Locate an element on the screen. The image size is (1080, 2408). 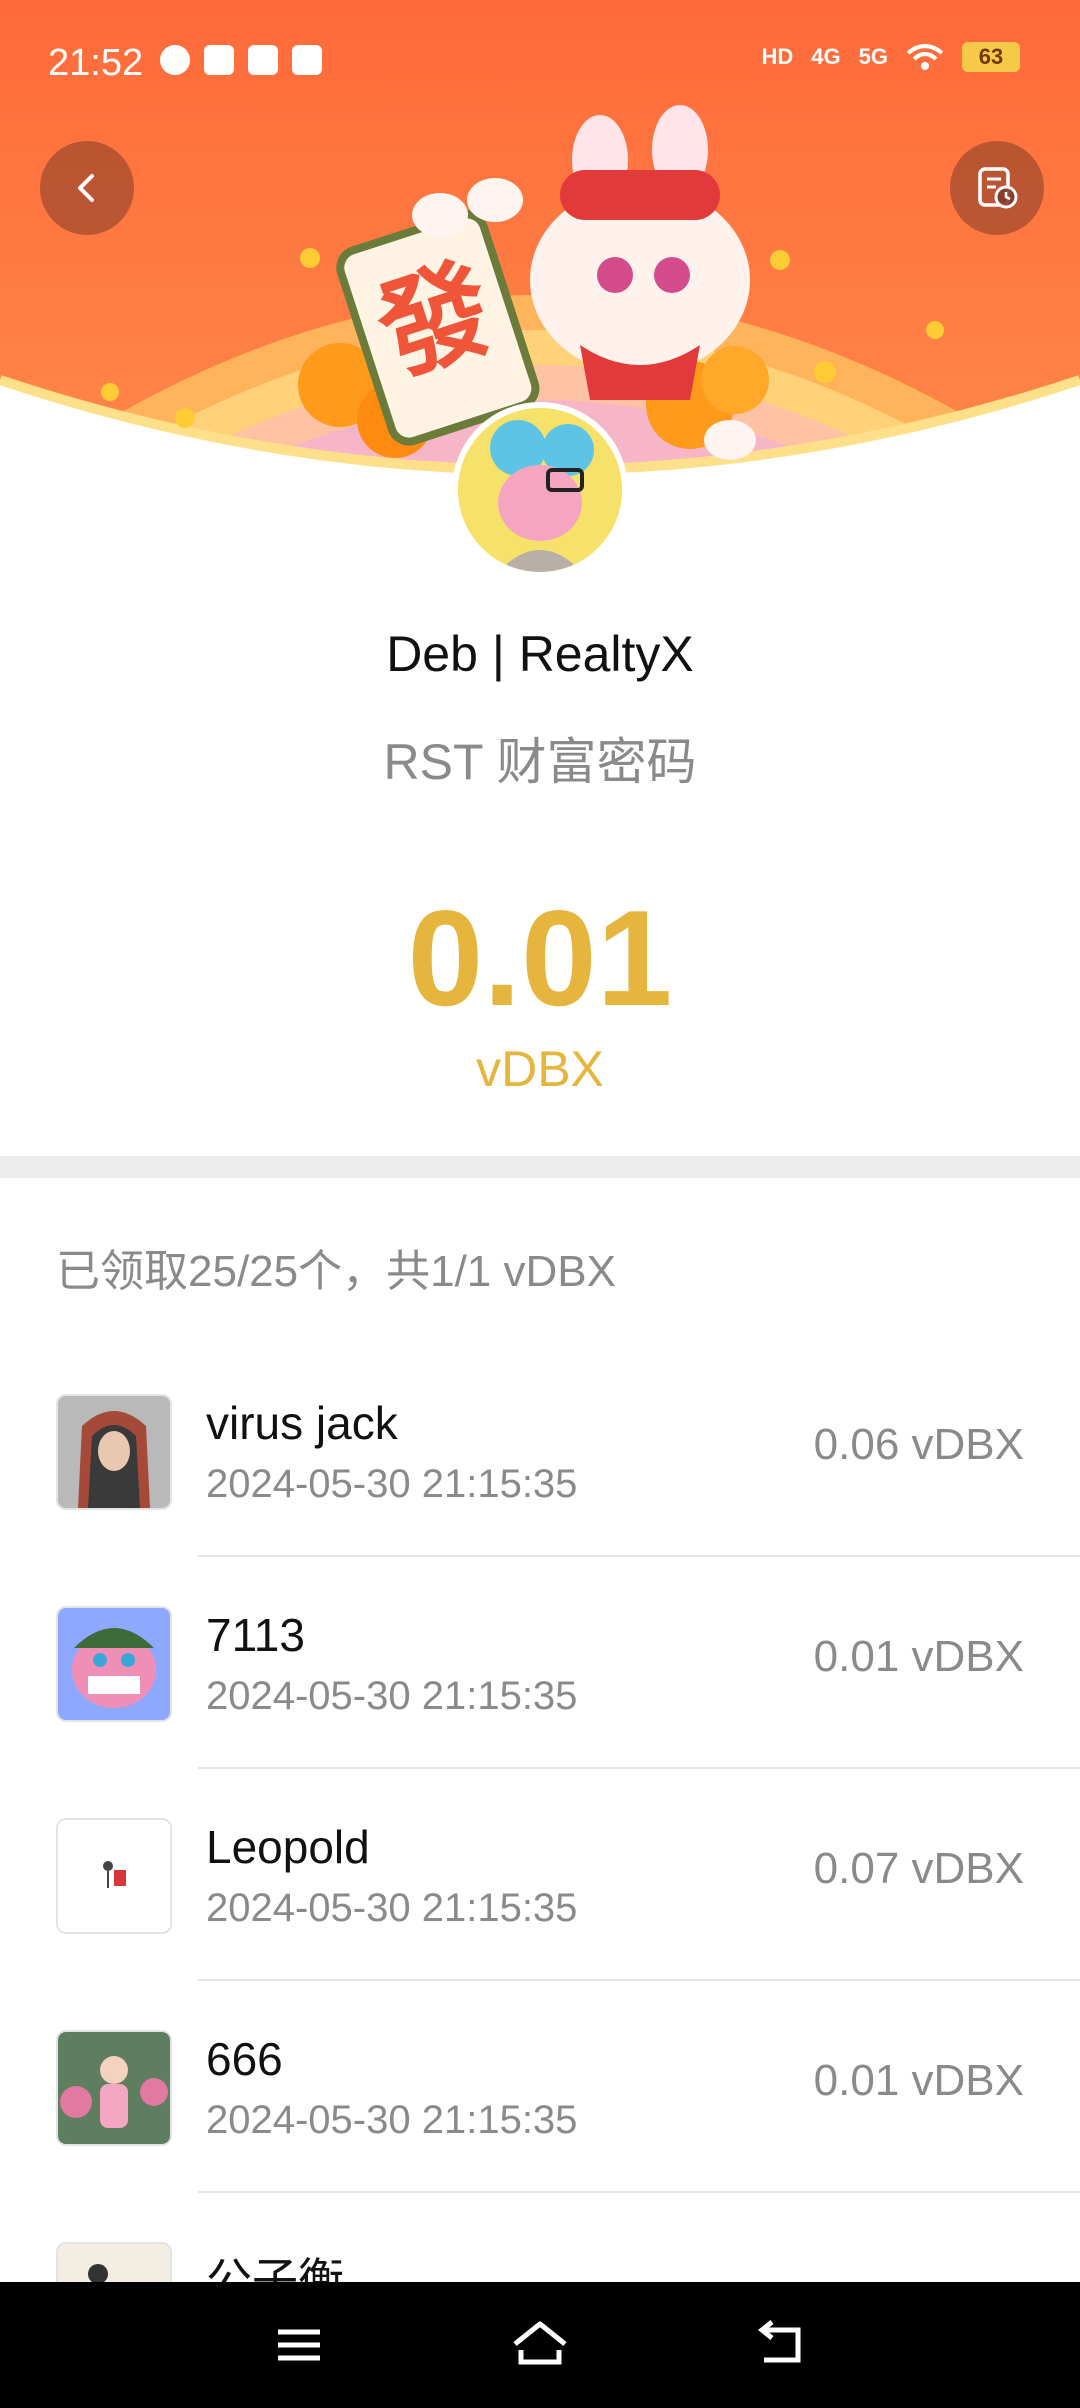
home-icon is located at coordinates (540, 2345).